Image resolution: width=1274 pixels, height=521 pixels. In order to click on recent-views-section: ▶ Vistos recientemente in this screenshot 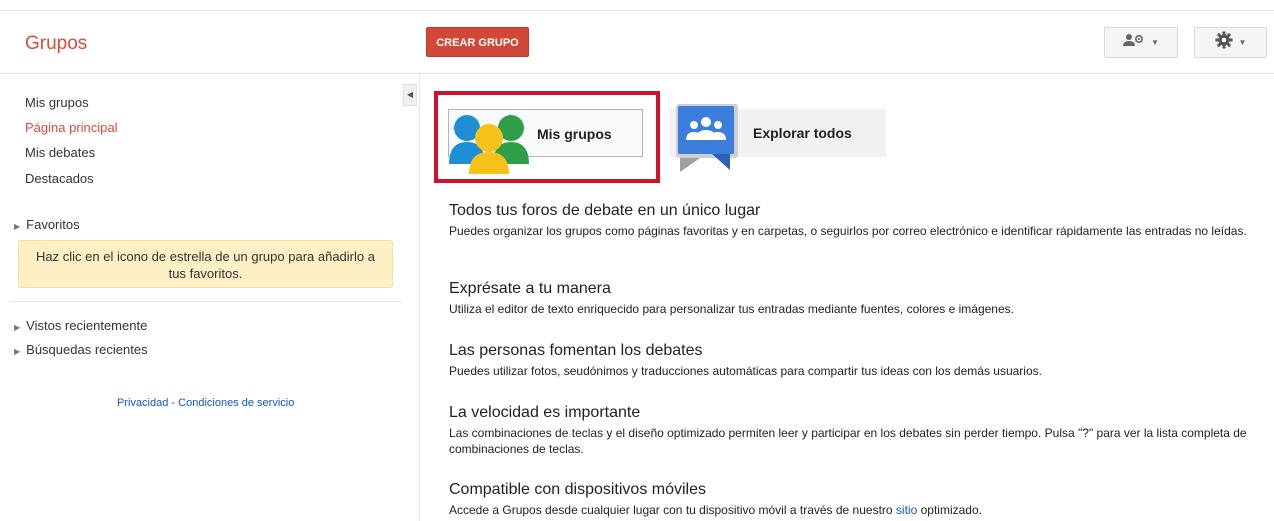, I will do `click(80, 325)`.